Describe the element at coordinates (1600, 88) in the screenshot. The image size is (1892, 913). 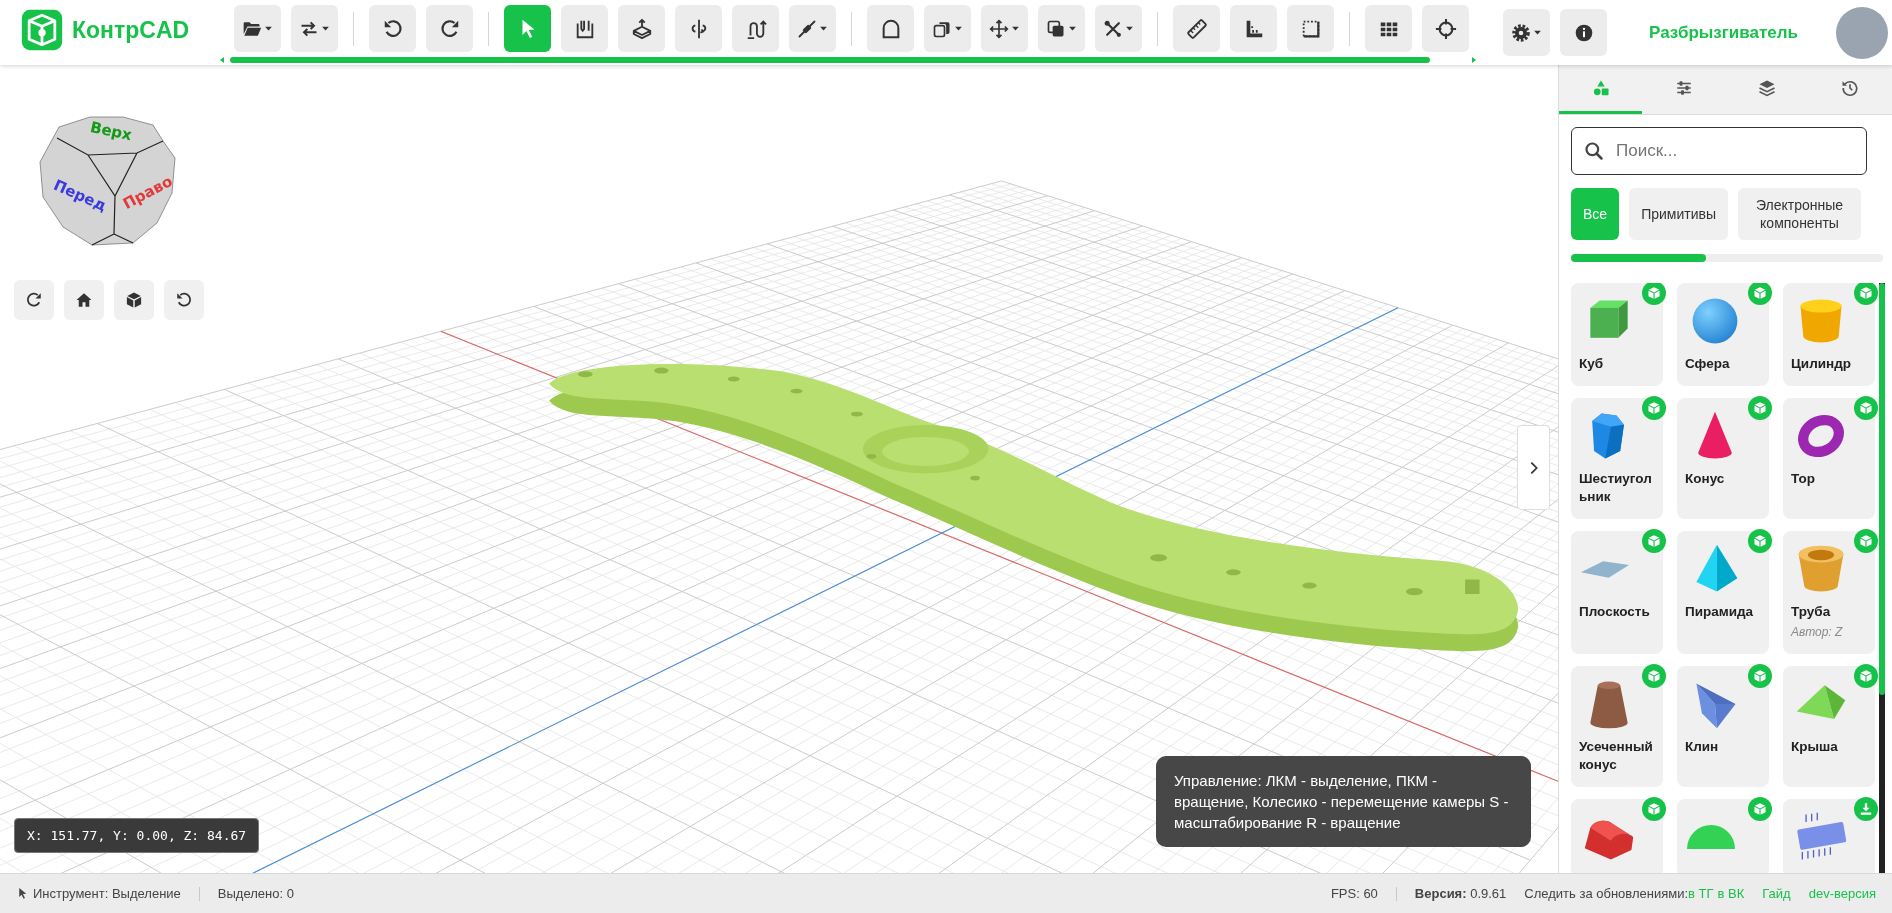
I see `shapes-icon` at that location.